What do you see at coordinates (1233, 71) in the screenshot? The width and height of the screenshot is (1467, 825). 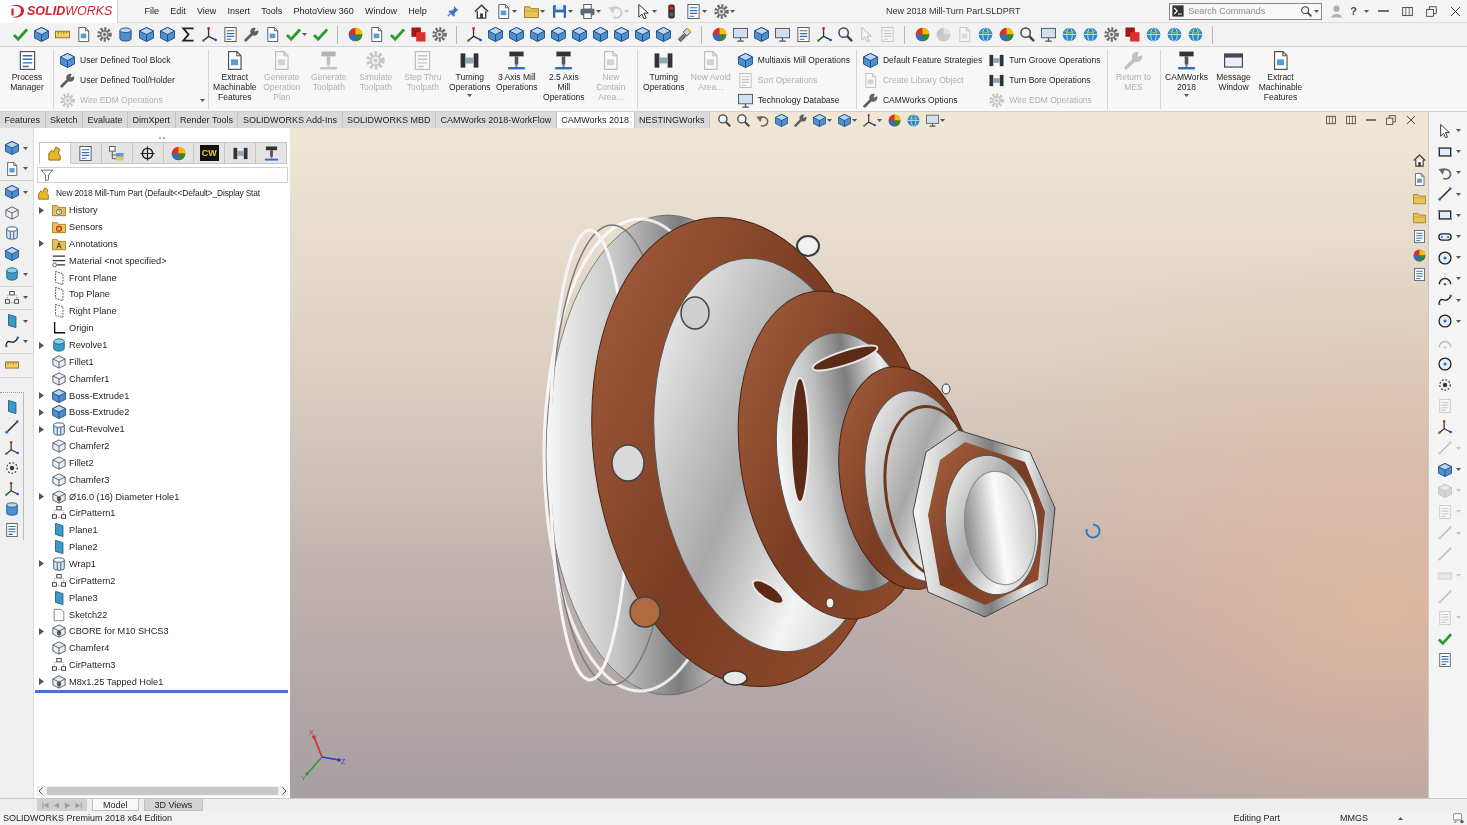 I see `ribbon-button: Message Window` at bounding box center [1233, 71].